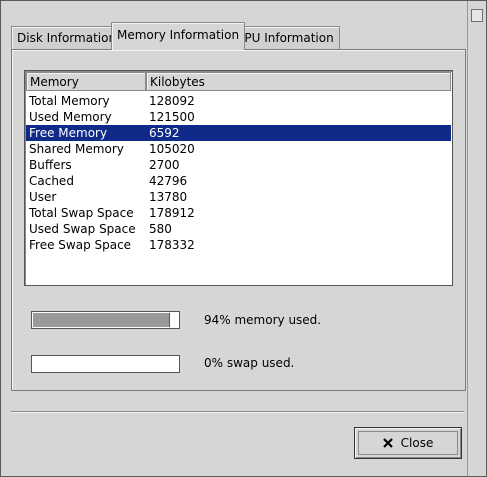 Image resolution: width=487 pixels, height=477 pixels. I want to click on row-value: 128092, so click(172, 101).